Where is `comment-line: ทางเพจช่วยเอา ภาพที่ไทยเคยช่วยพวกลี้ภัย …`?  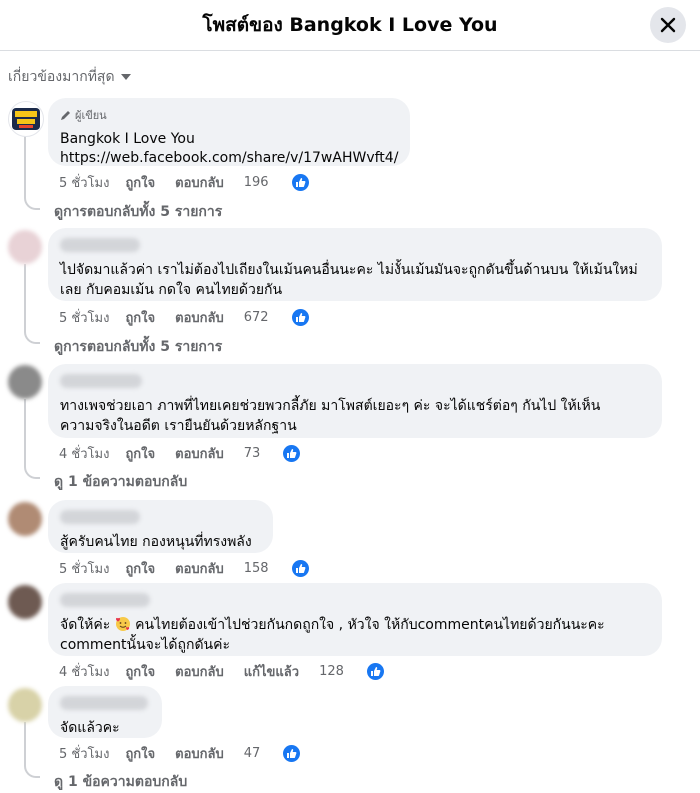
comment-line: ทางเพจช่วยเอา ภาพที่ไทยเคยช่วยพวกลี้ภัย … is located at coordinates (330, 406).